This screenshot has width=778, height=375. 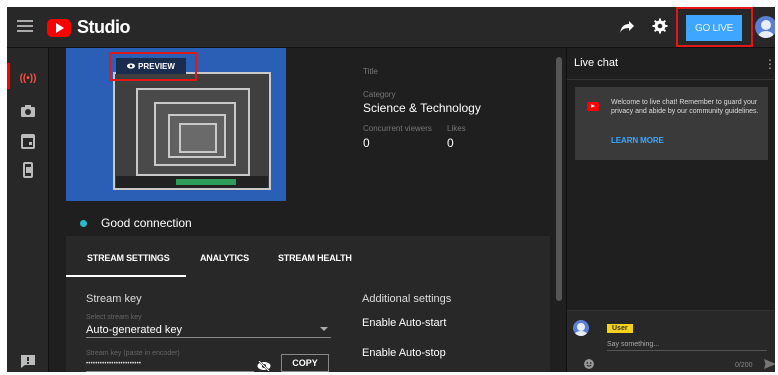 I want to click on mobile-icon, so click(x=28, y=170).